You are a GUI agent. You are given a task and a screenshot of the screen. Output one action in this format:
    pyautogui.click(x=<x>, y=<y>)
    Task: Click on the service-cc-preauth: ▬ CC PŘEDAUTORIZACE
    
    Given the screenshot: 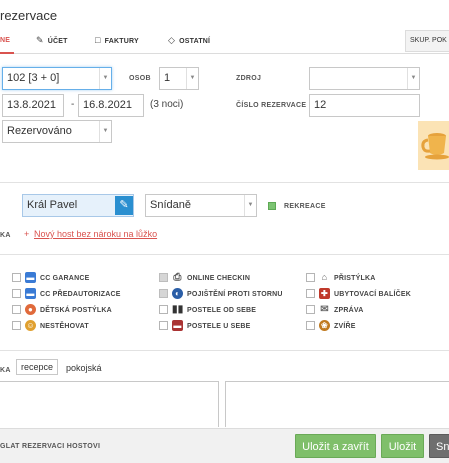 What is the action you would take?
    pyautogui.click(x=66, y=294)
    